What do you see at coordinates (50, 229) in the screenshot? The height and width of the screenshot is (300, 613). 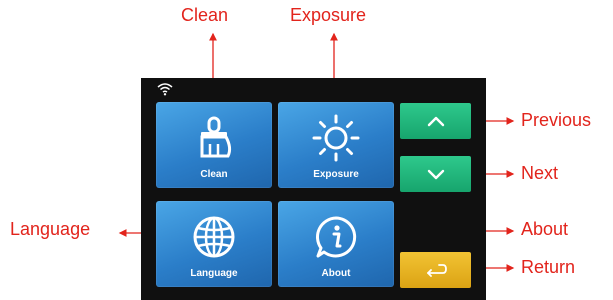 I see `label-language: Language` at bounding box center [50, 229].